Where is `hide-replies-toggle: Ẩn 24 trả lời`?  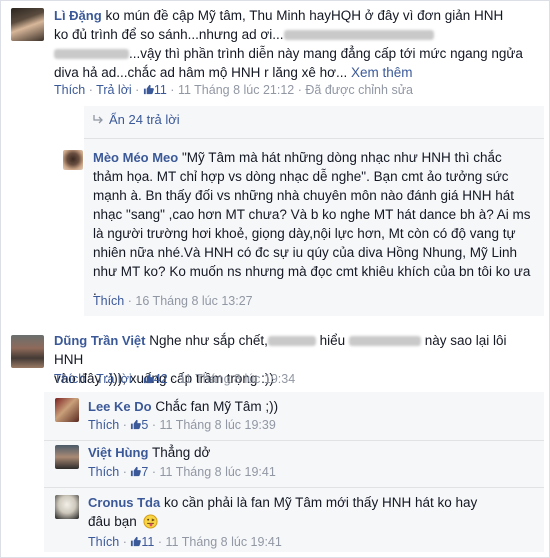 hide-replies-toggle: Ẩn 24 trả lời is located at coordinates (136, 119).